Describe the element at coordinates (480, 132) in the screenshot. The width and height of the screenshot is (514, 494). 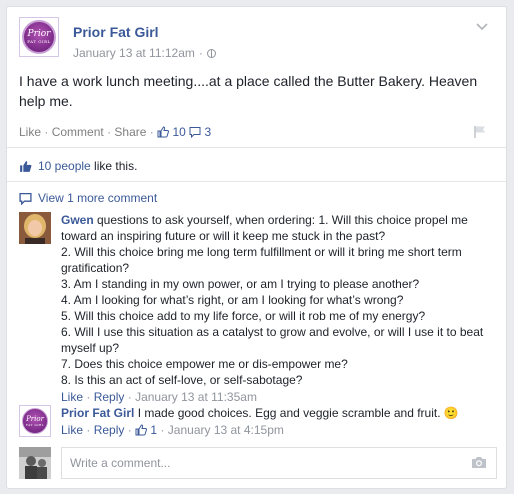
I see `flag-icon` at that location.